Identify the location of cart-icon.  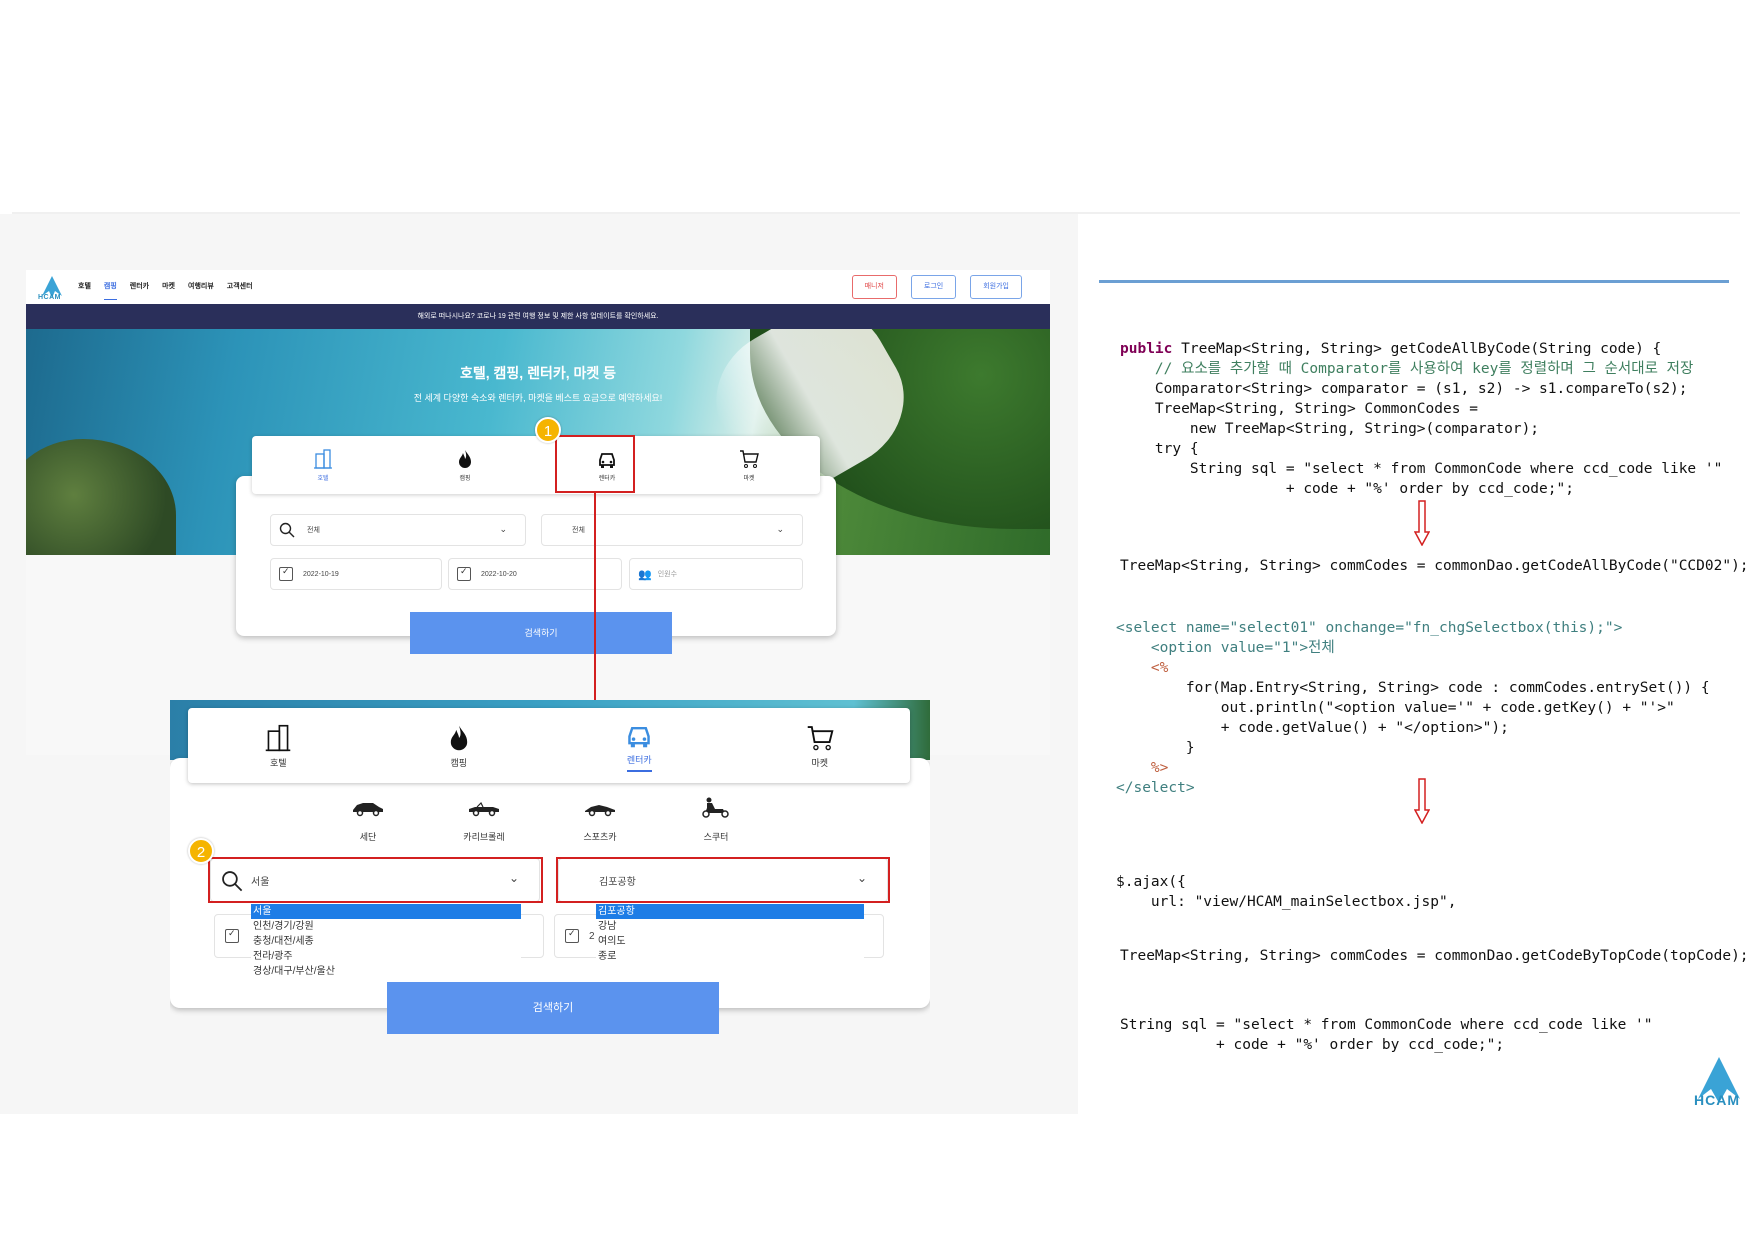
(820, 737).